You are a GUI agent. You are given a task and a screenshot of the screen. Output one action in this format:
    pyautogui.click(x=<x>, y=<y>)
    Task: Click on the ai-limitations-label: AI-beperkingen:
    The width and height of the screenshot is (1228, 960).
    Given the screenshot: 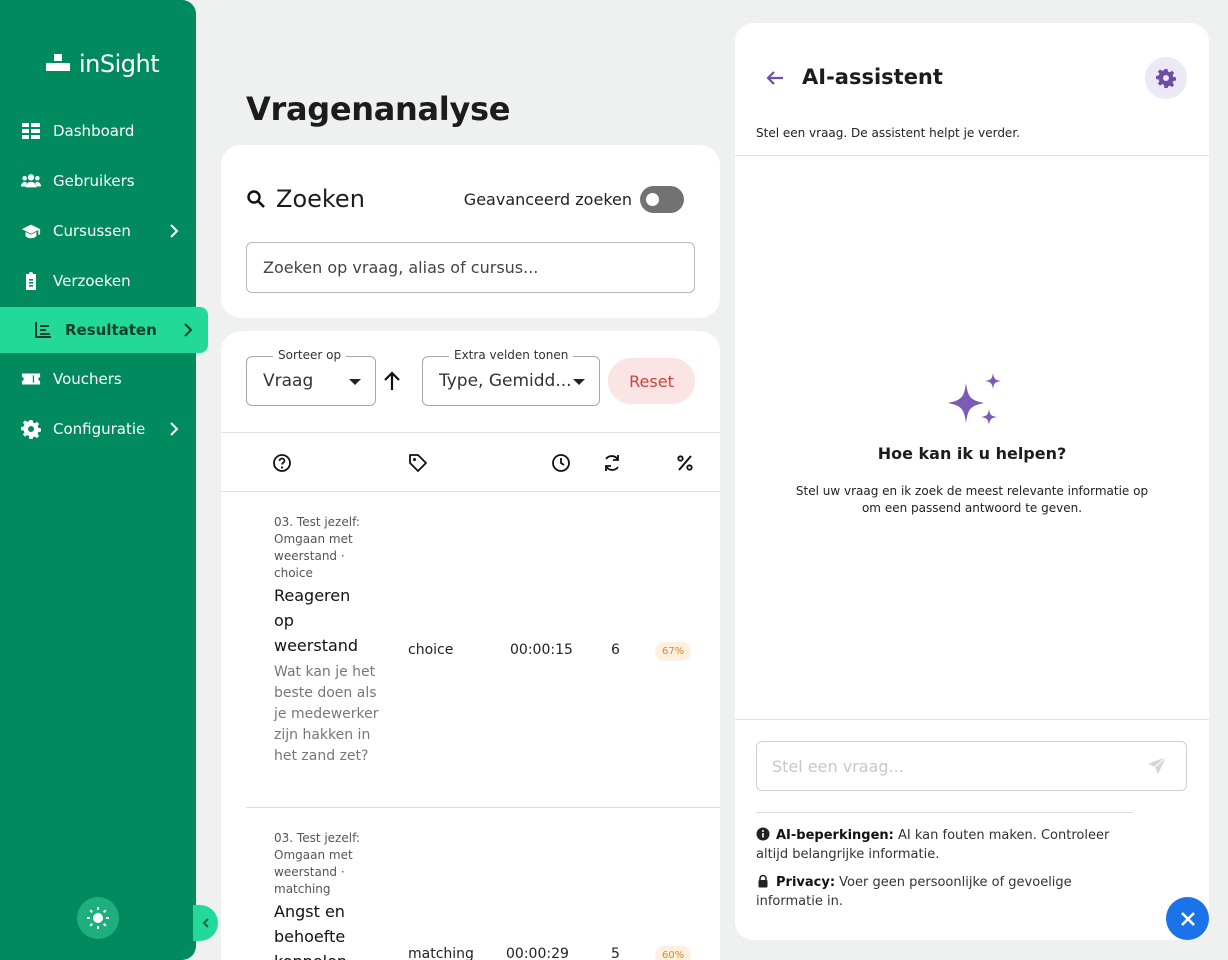 What is the action you would take?
    pyautogui.click(x=835, y=835)
    